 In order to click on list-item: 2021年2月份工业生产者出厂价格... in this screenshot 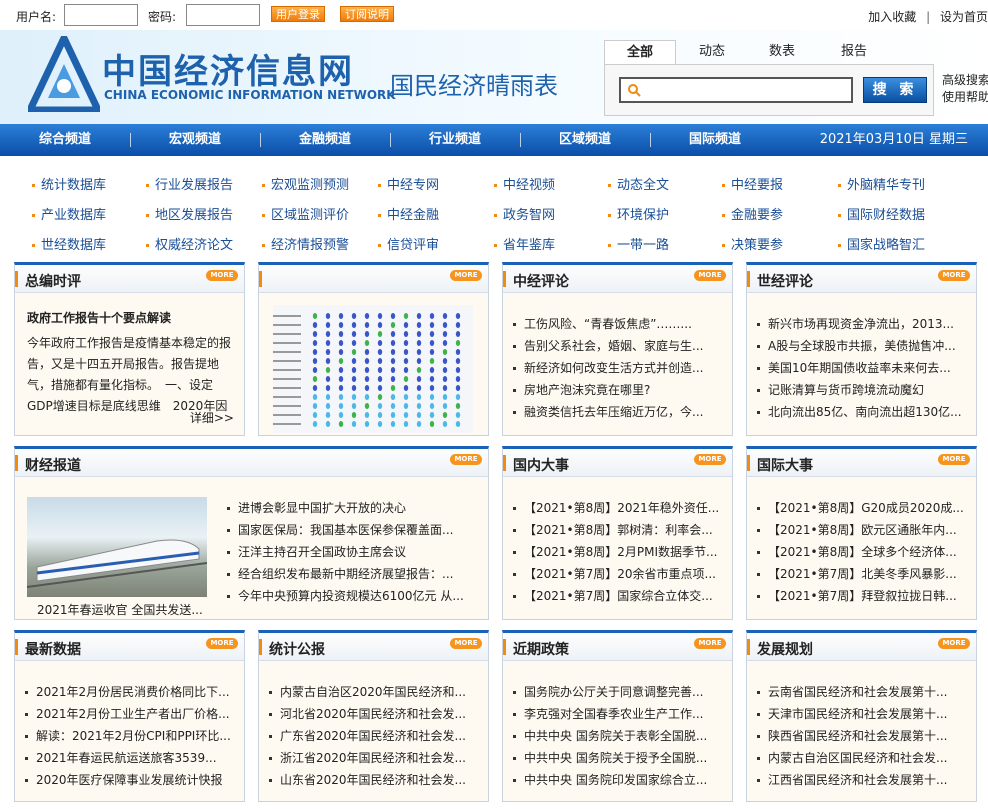, I will do `click(130, 713)`.